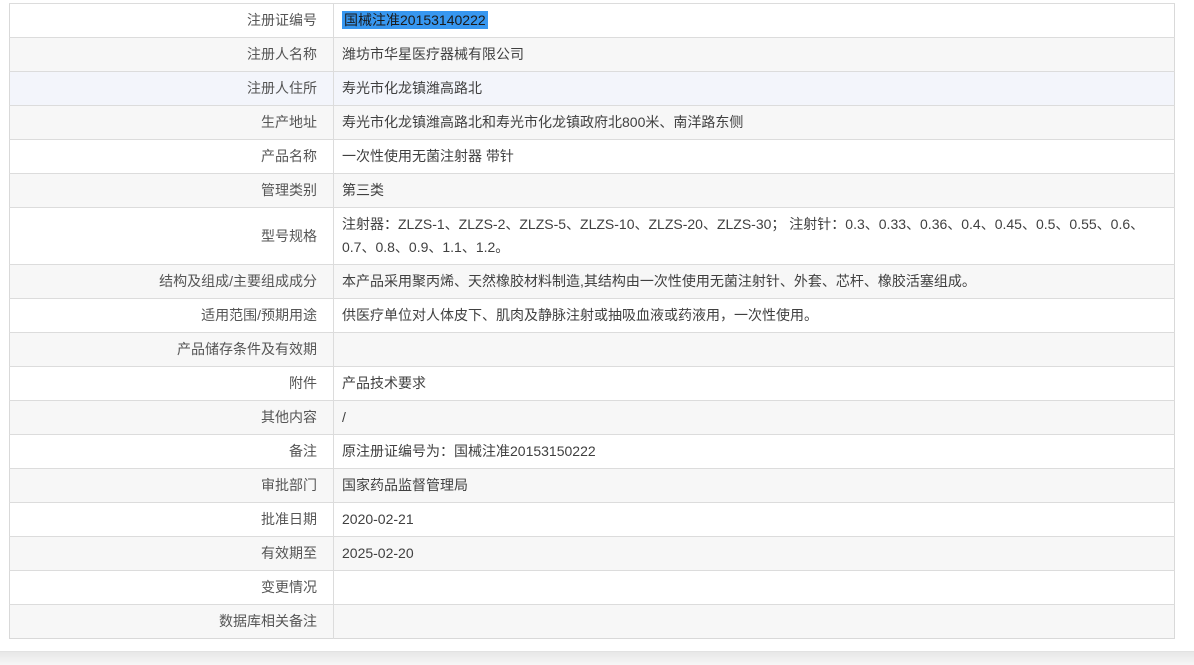 Image resolution: width=1194 pixels, height=665 pixels. What do you see at coordinates (754, 88) in the screenshot?
I see `field-value: 寿光市化龙镇潍高路北` at bounding box center [754, 88].